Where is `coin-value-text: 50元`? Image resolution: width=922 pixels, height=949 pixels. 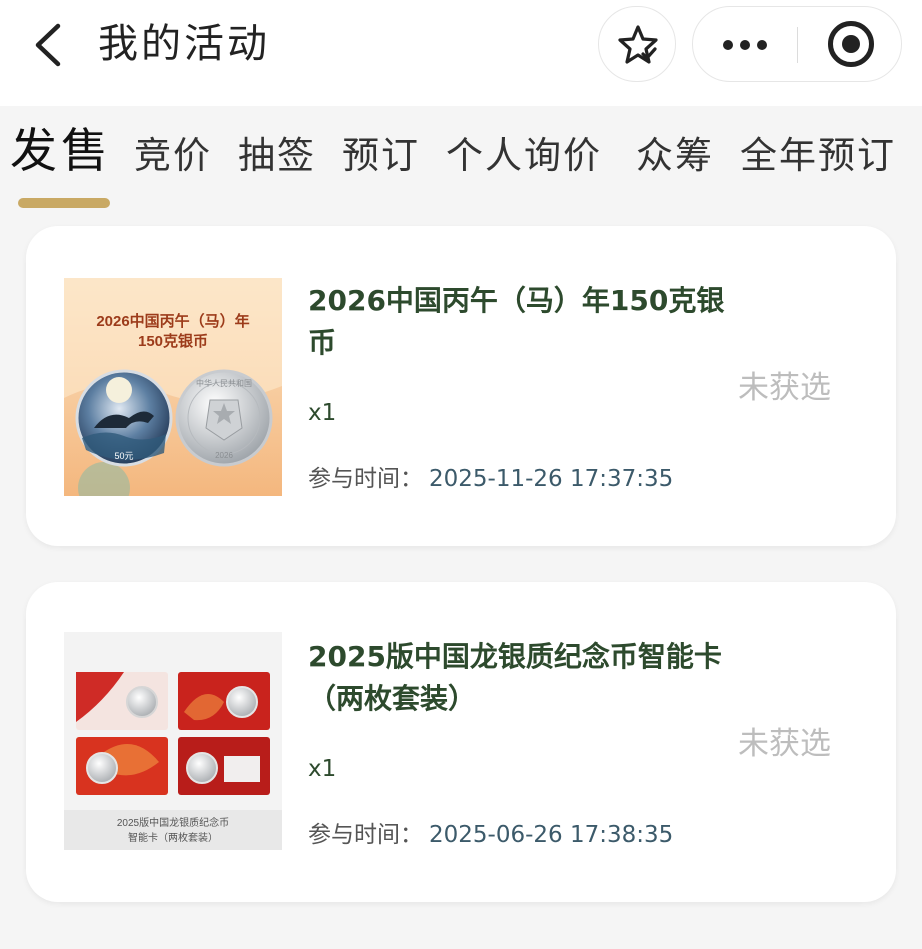 coin-value-text: 50元 is located at coordinates (123, 456).